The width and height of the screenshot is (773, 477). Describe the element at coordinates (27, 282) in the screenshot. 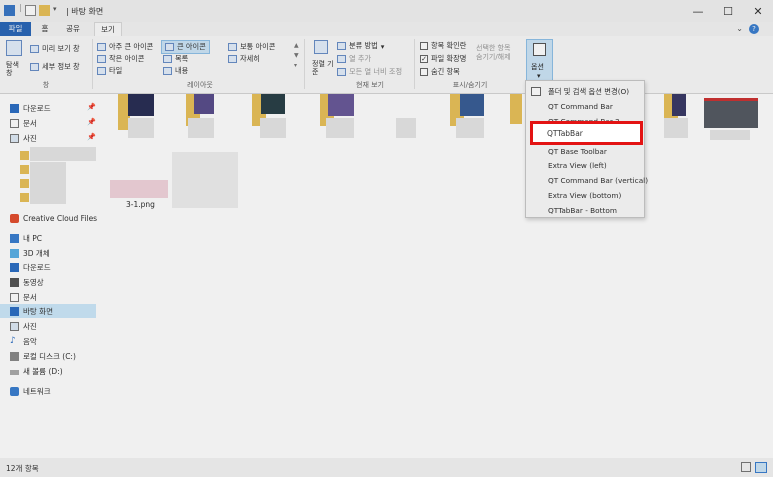

I see `sidebar-item-videos: 동영상` at that location.